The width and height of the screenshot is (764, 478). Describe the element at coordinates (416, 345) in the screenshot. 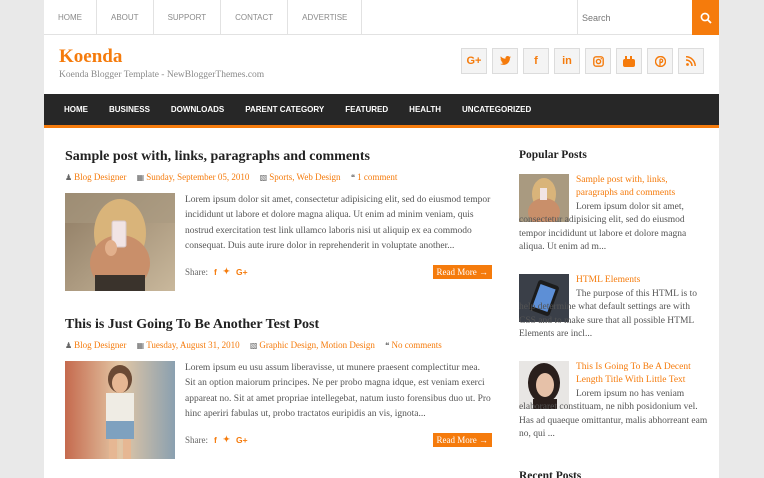

I see `post-comments: No comments` at that location.